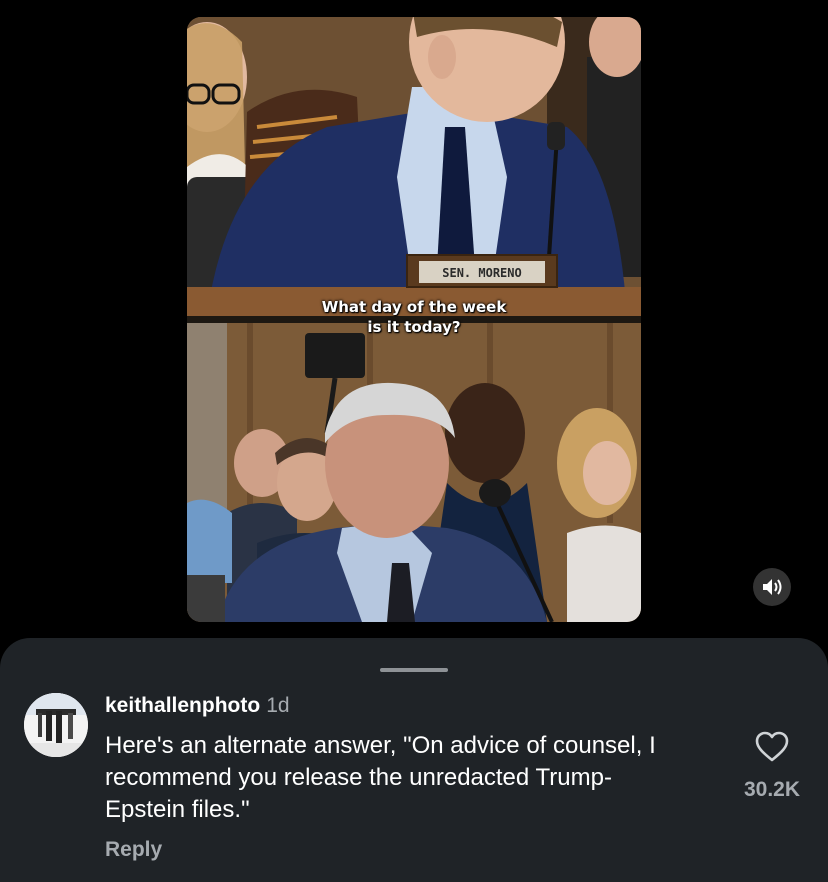 The width and height of the screenshot is (828, 882). I want to click on comment-header: keithallenphoto 1d, so click(197, 706).